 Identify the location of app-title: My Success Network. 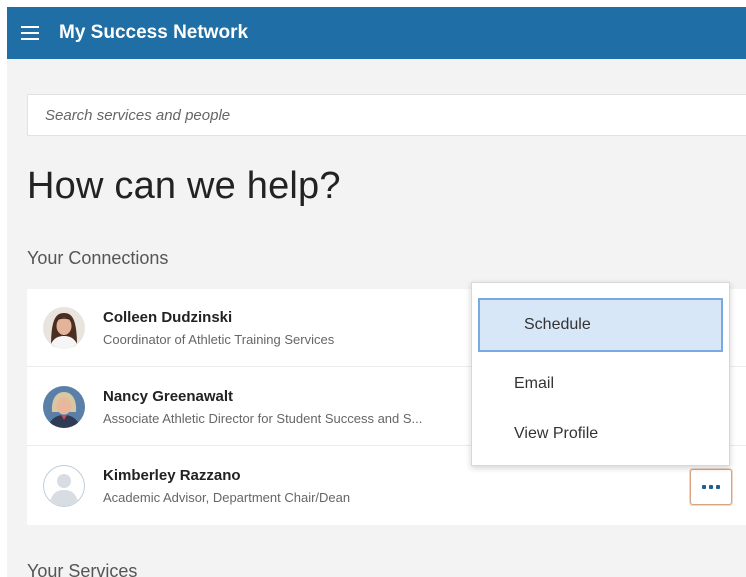
(154, 32).